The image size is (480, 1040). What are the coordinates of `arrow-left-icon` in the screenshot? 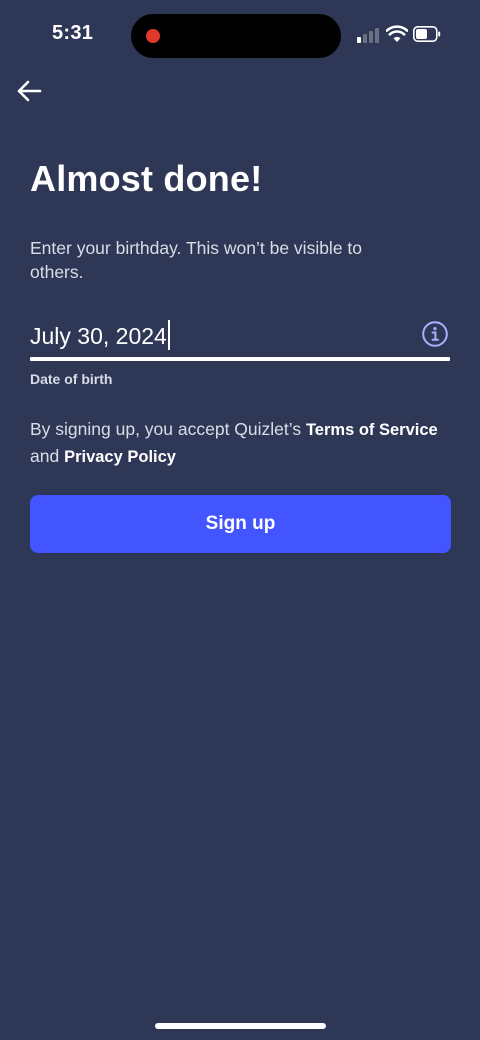 It's located at (29, 91).